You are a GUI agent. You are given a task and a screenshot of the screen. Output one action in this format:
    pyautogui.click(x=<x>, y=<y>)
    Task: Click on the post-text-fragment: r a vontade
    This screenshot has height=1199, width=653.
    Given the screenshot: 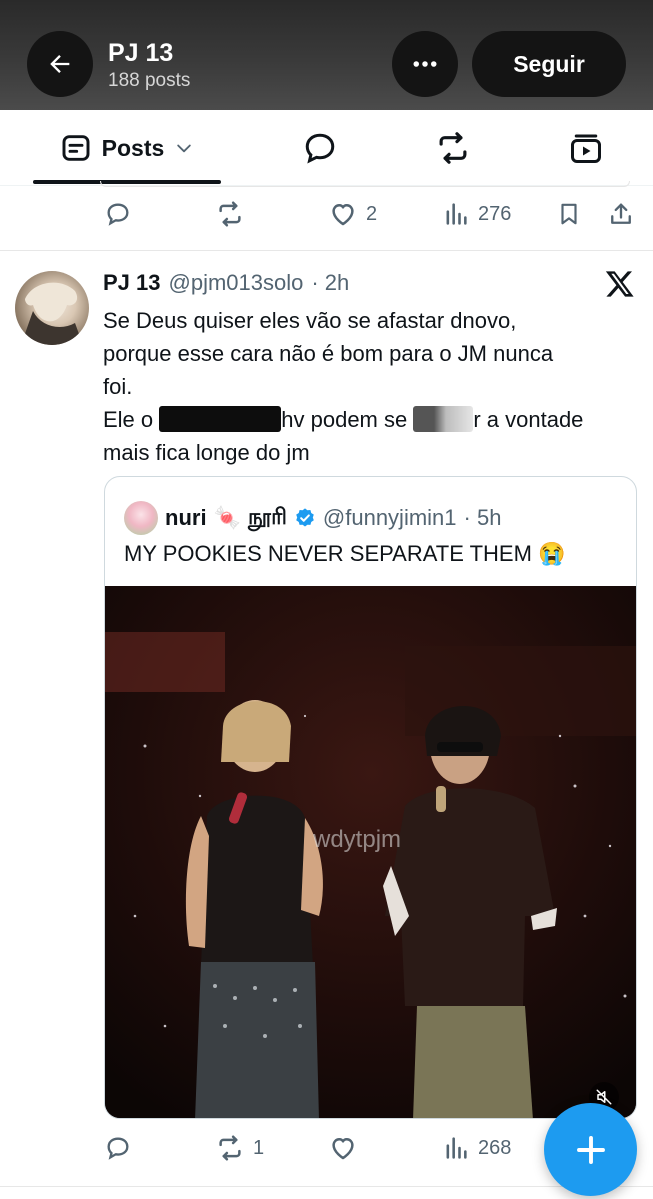 What is the action you would take?
    pyautogui.click(x=528, y=419)
    